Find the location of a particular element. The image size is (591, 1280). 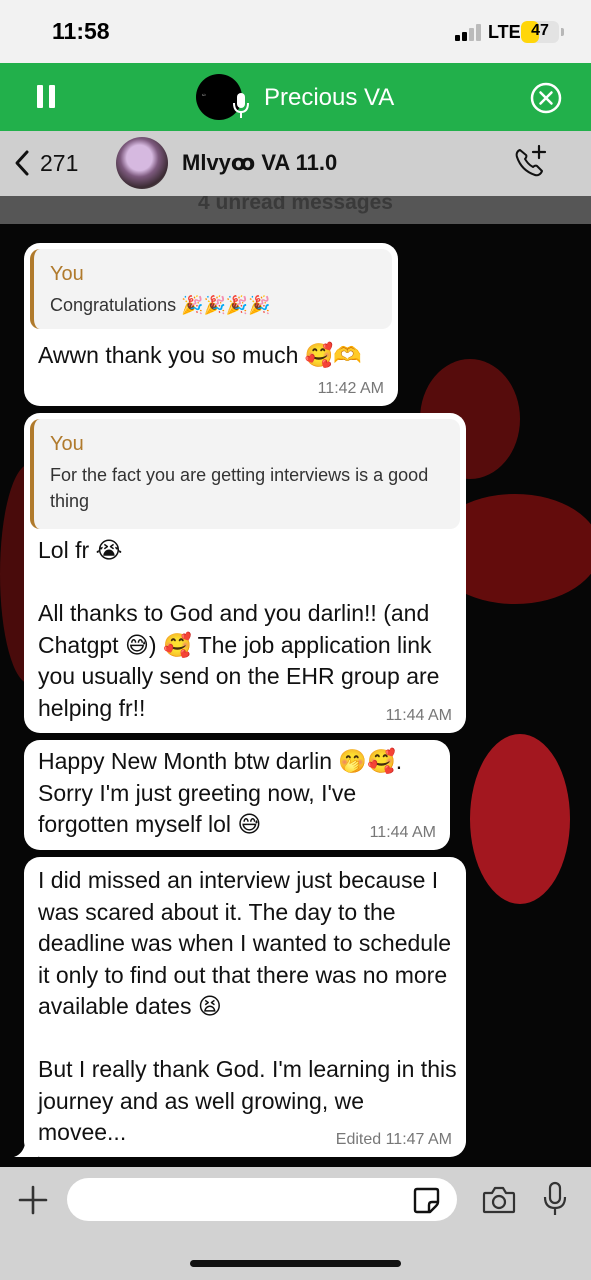

message-time: Edited 11:47 AM is located at coordinates (393, 1139).